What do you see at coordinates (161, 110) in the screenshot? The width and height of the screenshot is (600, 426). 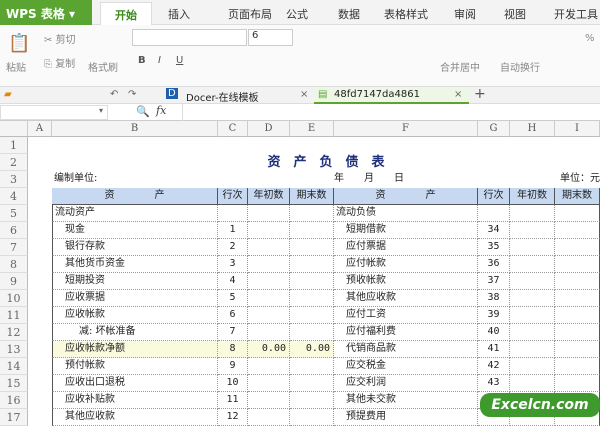 I see `fx-button: fx` at bounding box center [161, 110].